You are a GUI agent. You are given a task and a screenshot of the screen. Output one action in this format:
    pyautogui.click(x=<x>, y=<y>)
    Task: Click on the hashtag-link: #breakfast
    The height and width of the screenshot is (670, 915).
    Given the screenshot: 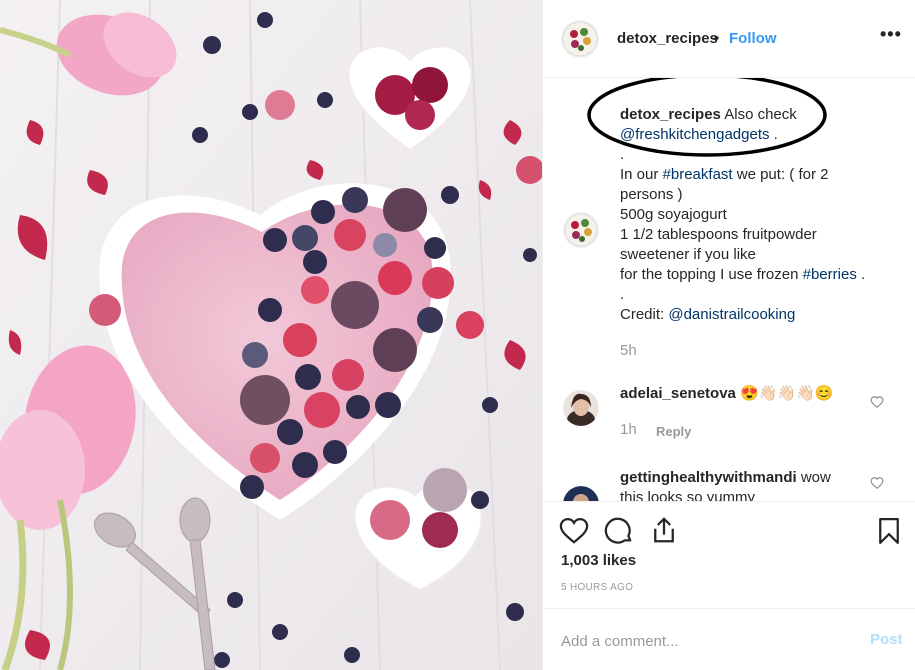 What is the action you would take?
    pyautogui.click(x=698, y=174)
    